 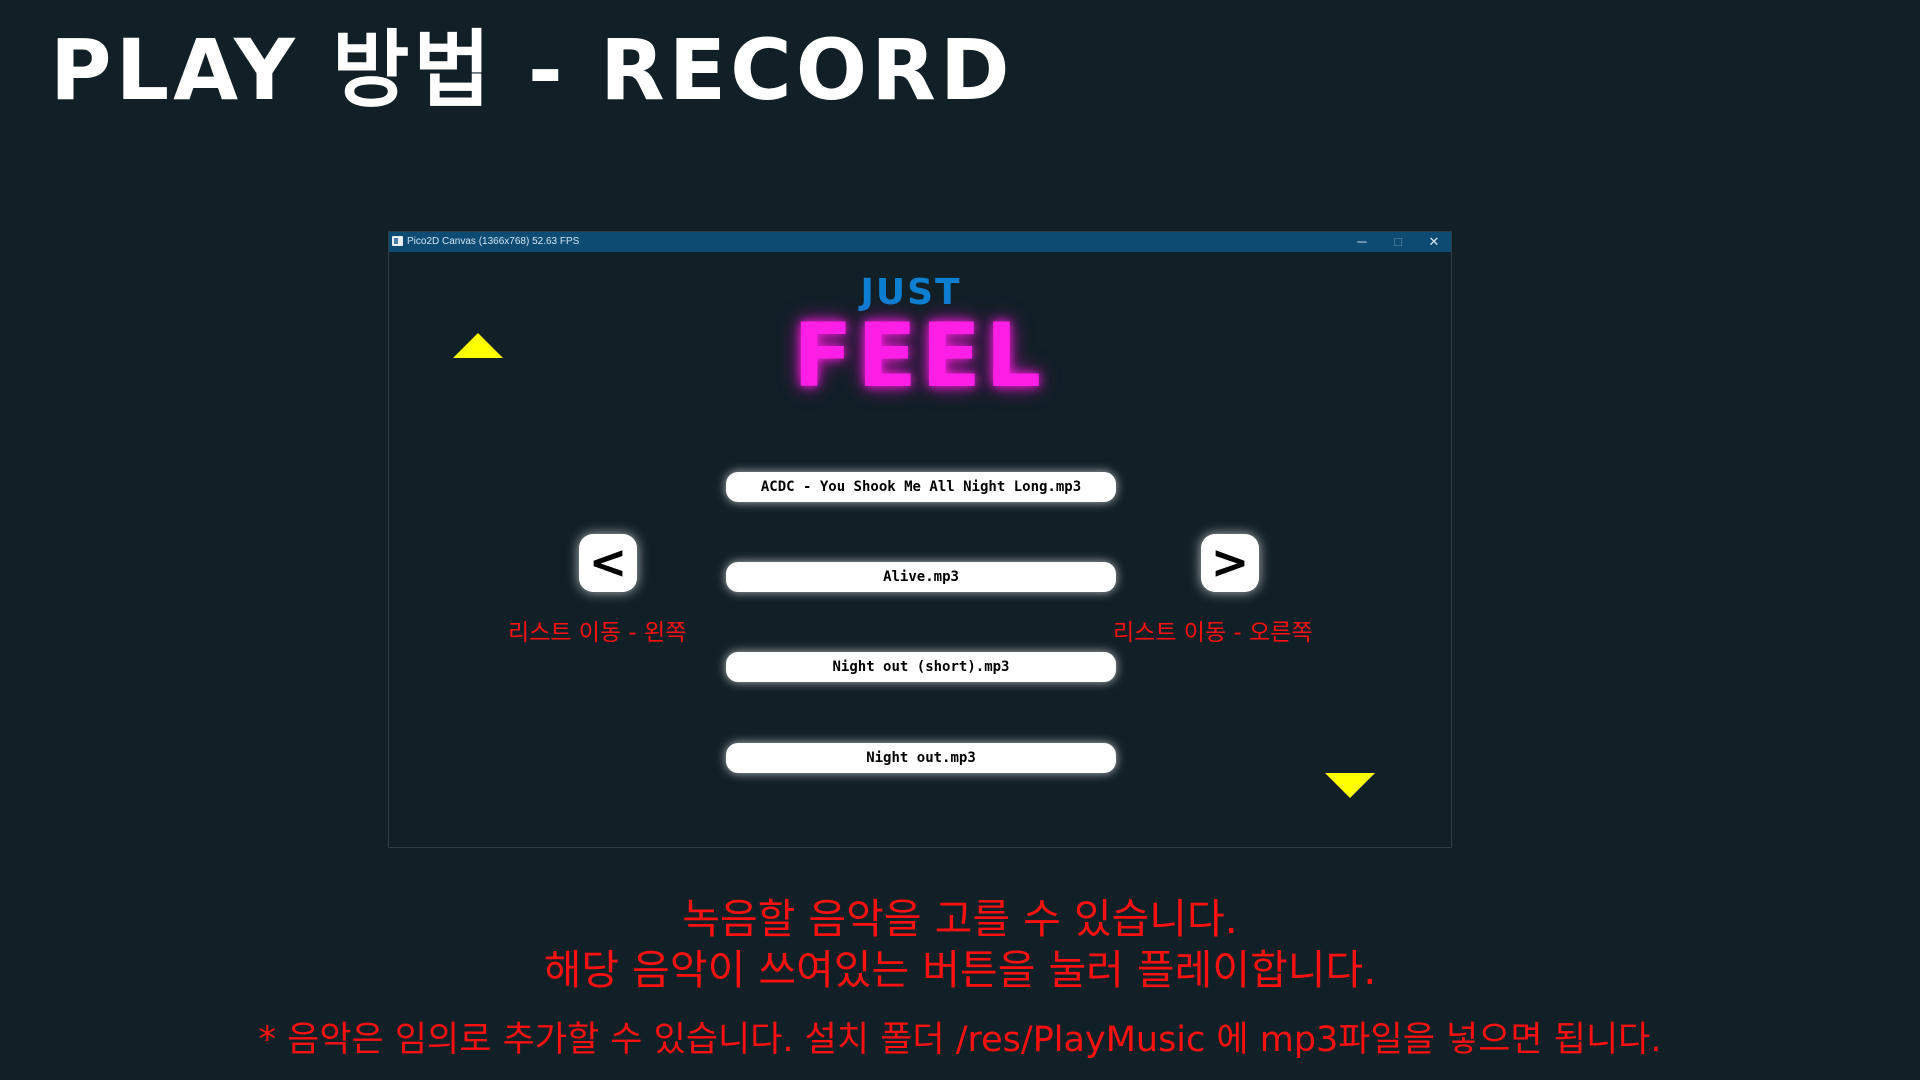 What do you see at coordinates (493, 241) in the screenshot?
I see `window-title: Pico2D Canvas (1366x768) 52.63 FPS` at bounding box center [493, 241].